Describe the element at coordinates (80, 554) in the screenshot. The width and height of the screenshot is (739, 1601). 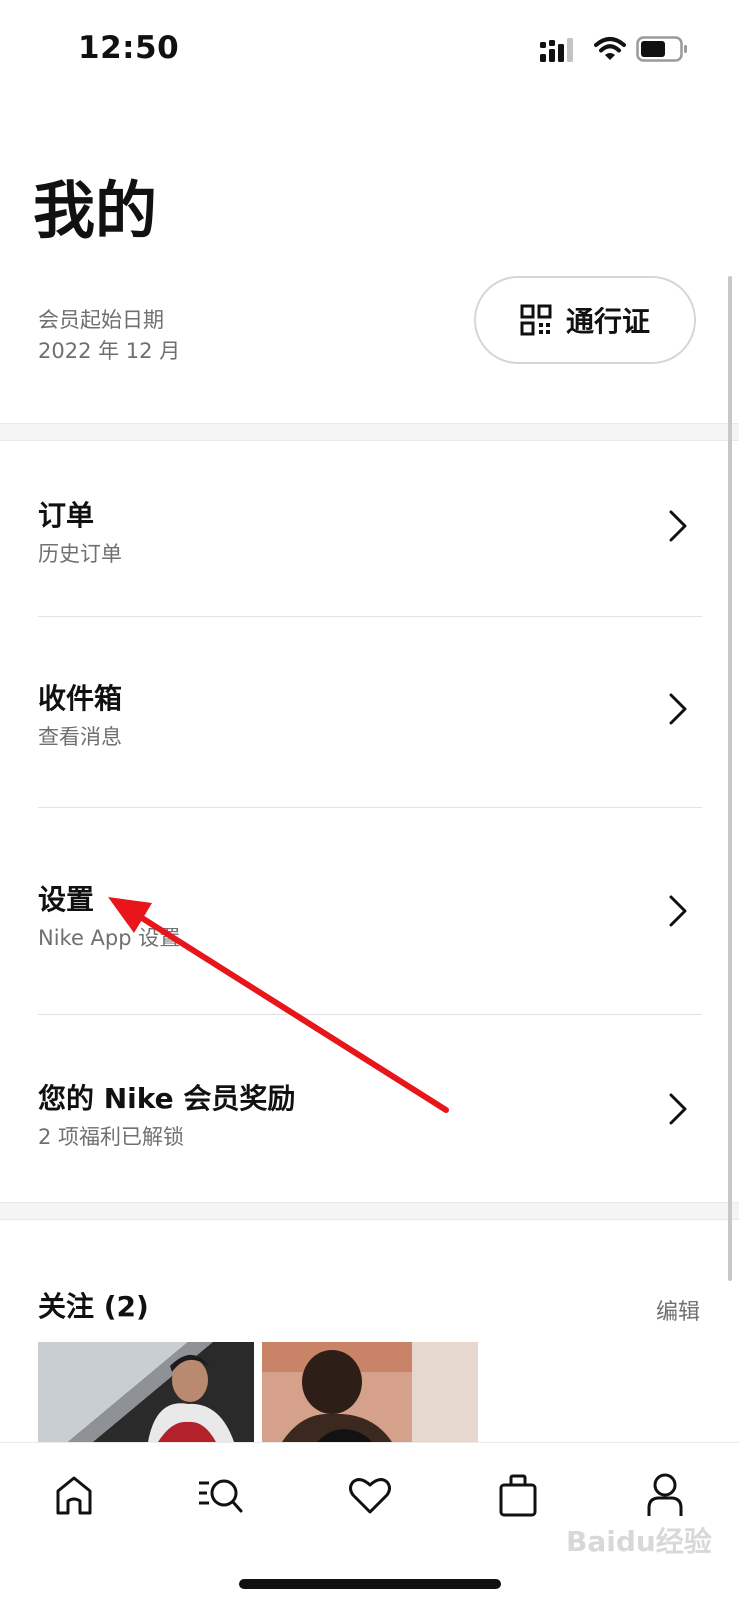
I see `menu-item-subtitle: 历史订单` at that location.